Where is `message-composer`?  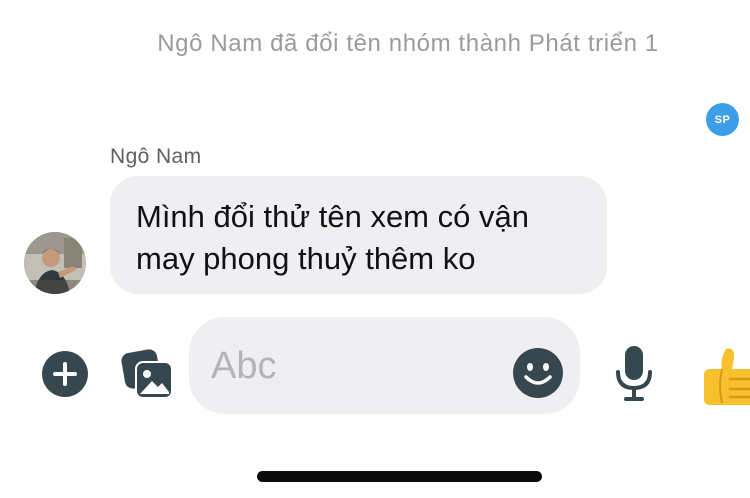
message-composer is located at coordinates (384, 365).